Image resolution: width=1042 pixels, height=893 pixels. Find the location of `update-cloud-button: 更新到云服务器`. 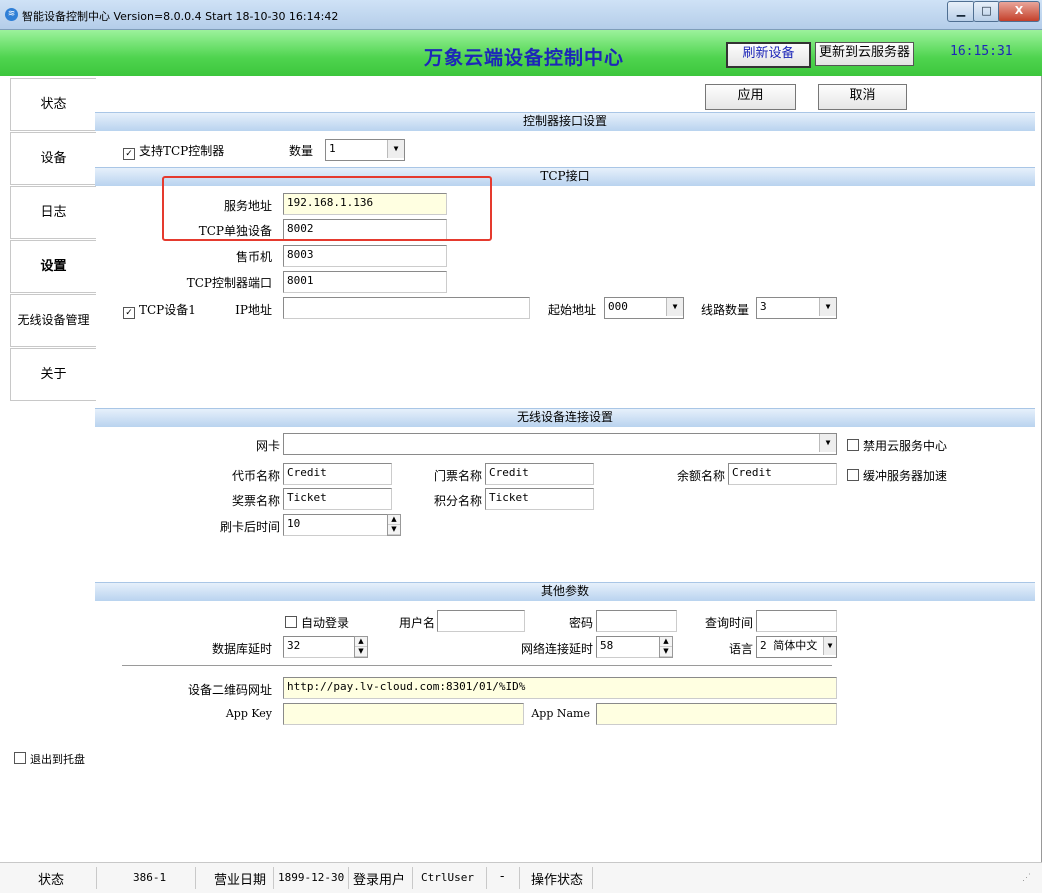

update-cloud-button: 更新到云服务器 is located at coordinates (864, 54).